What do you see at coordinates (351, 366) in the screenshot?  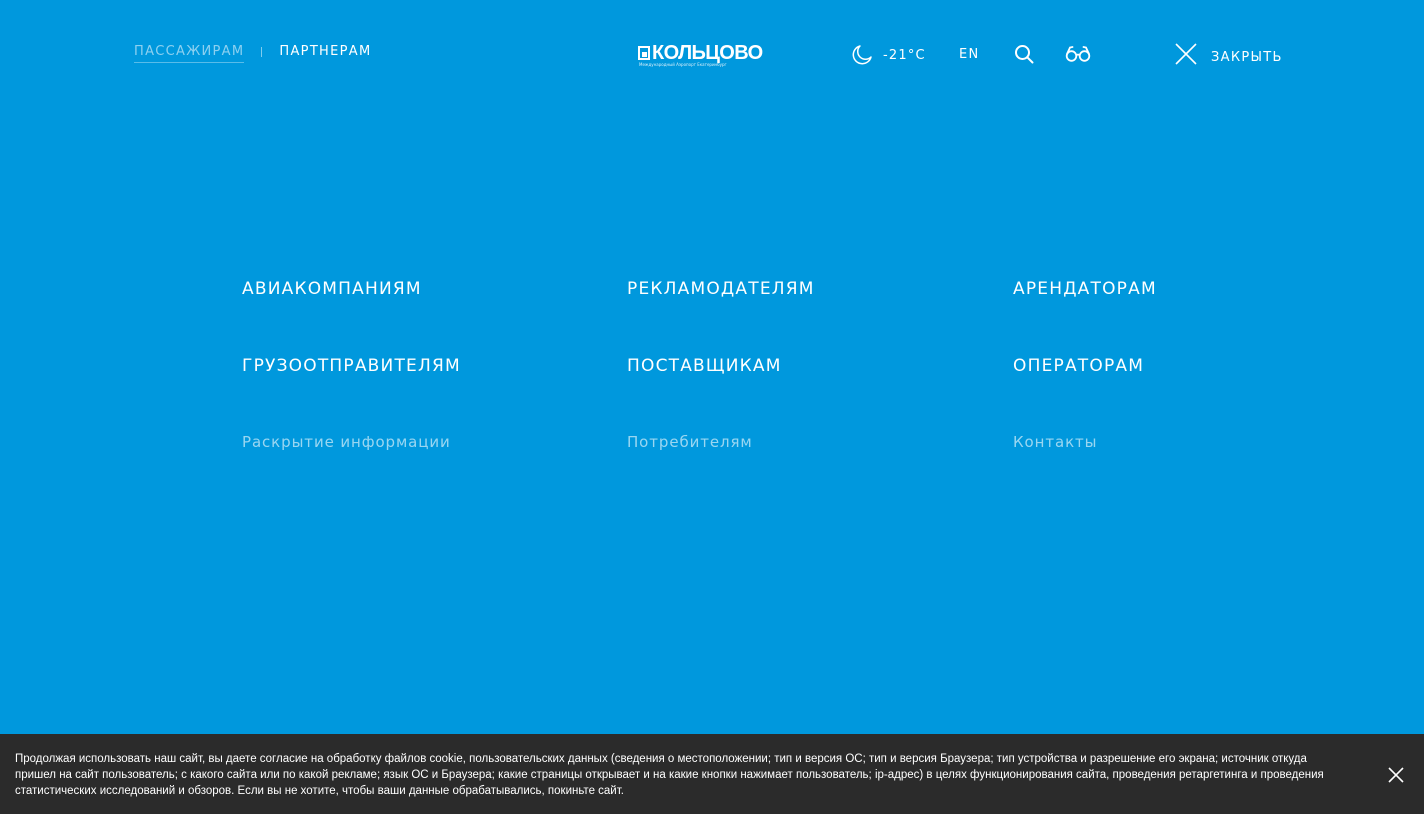 I see `menu-item-shippers: Грузоотправителям` at bounding box center [351, 366].